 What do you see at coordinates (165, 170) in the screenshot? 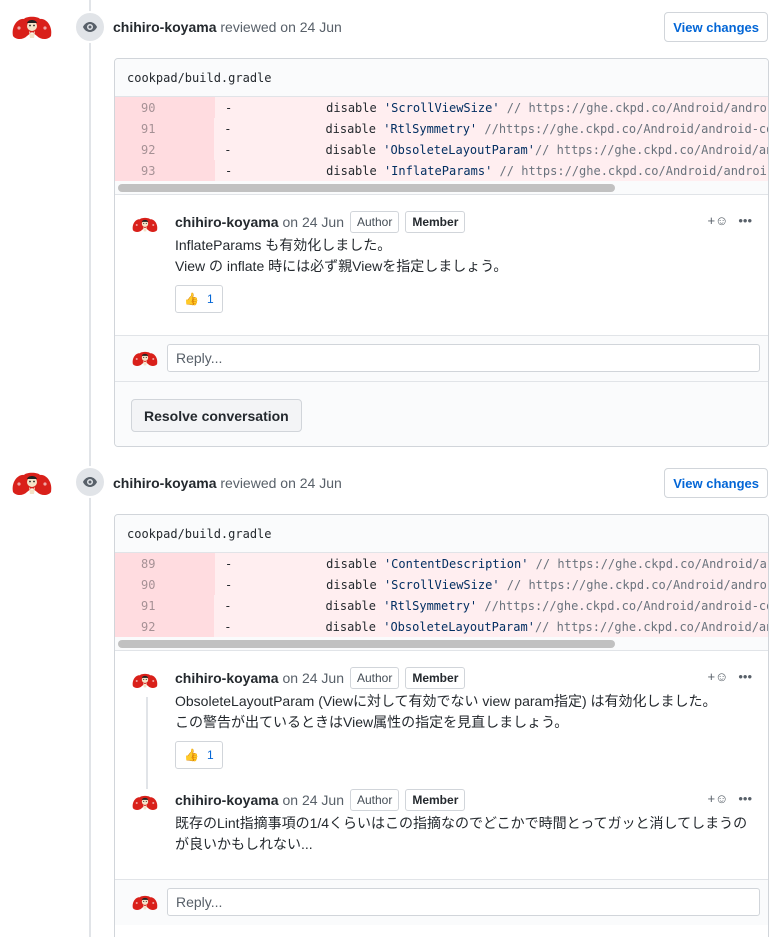
I see `line-number: 93` at bounding box center [165, 170].